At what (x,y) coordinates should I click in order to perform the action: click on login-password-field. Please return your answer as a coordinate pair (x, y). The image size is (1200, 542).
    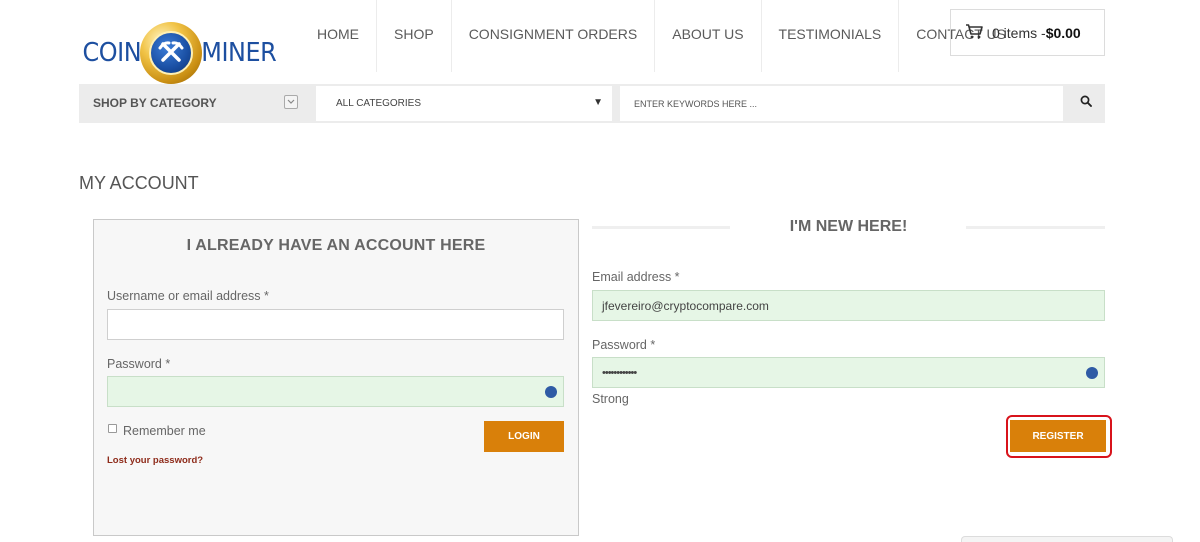
    Looking at the image, I should click on (335, 391).